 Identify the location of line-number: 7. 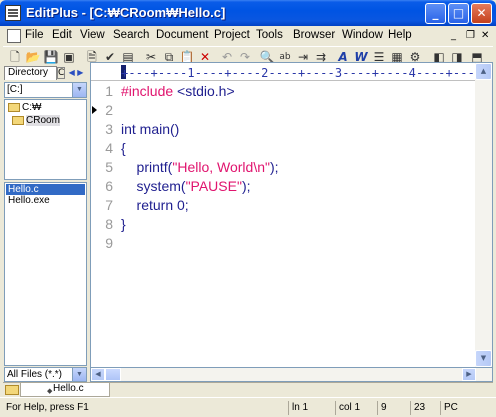
(109, 205).